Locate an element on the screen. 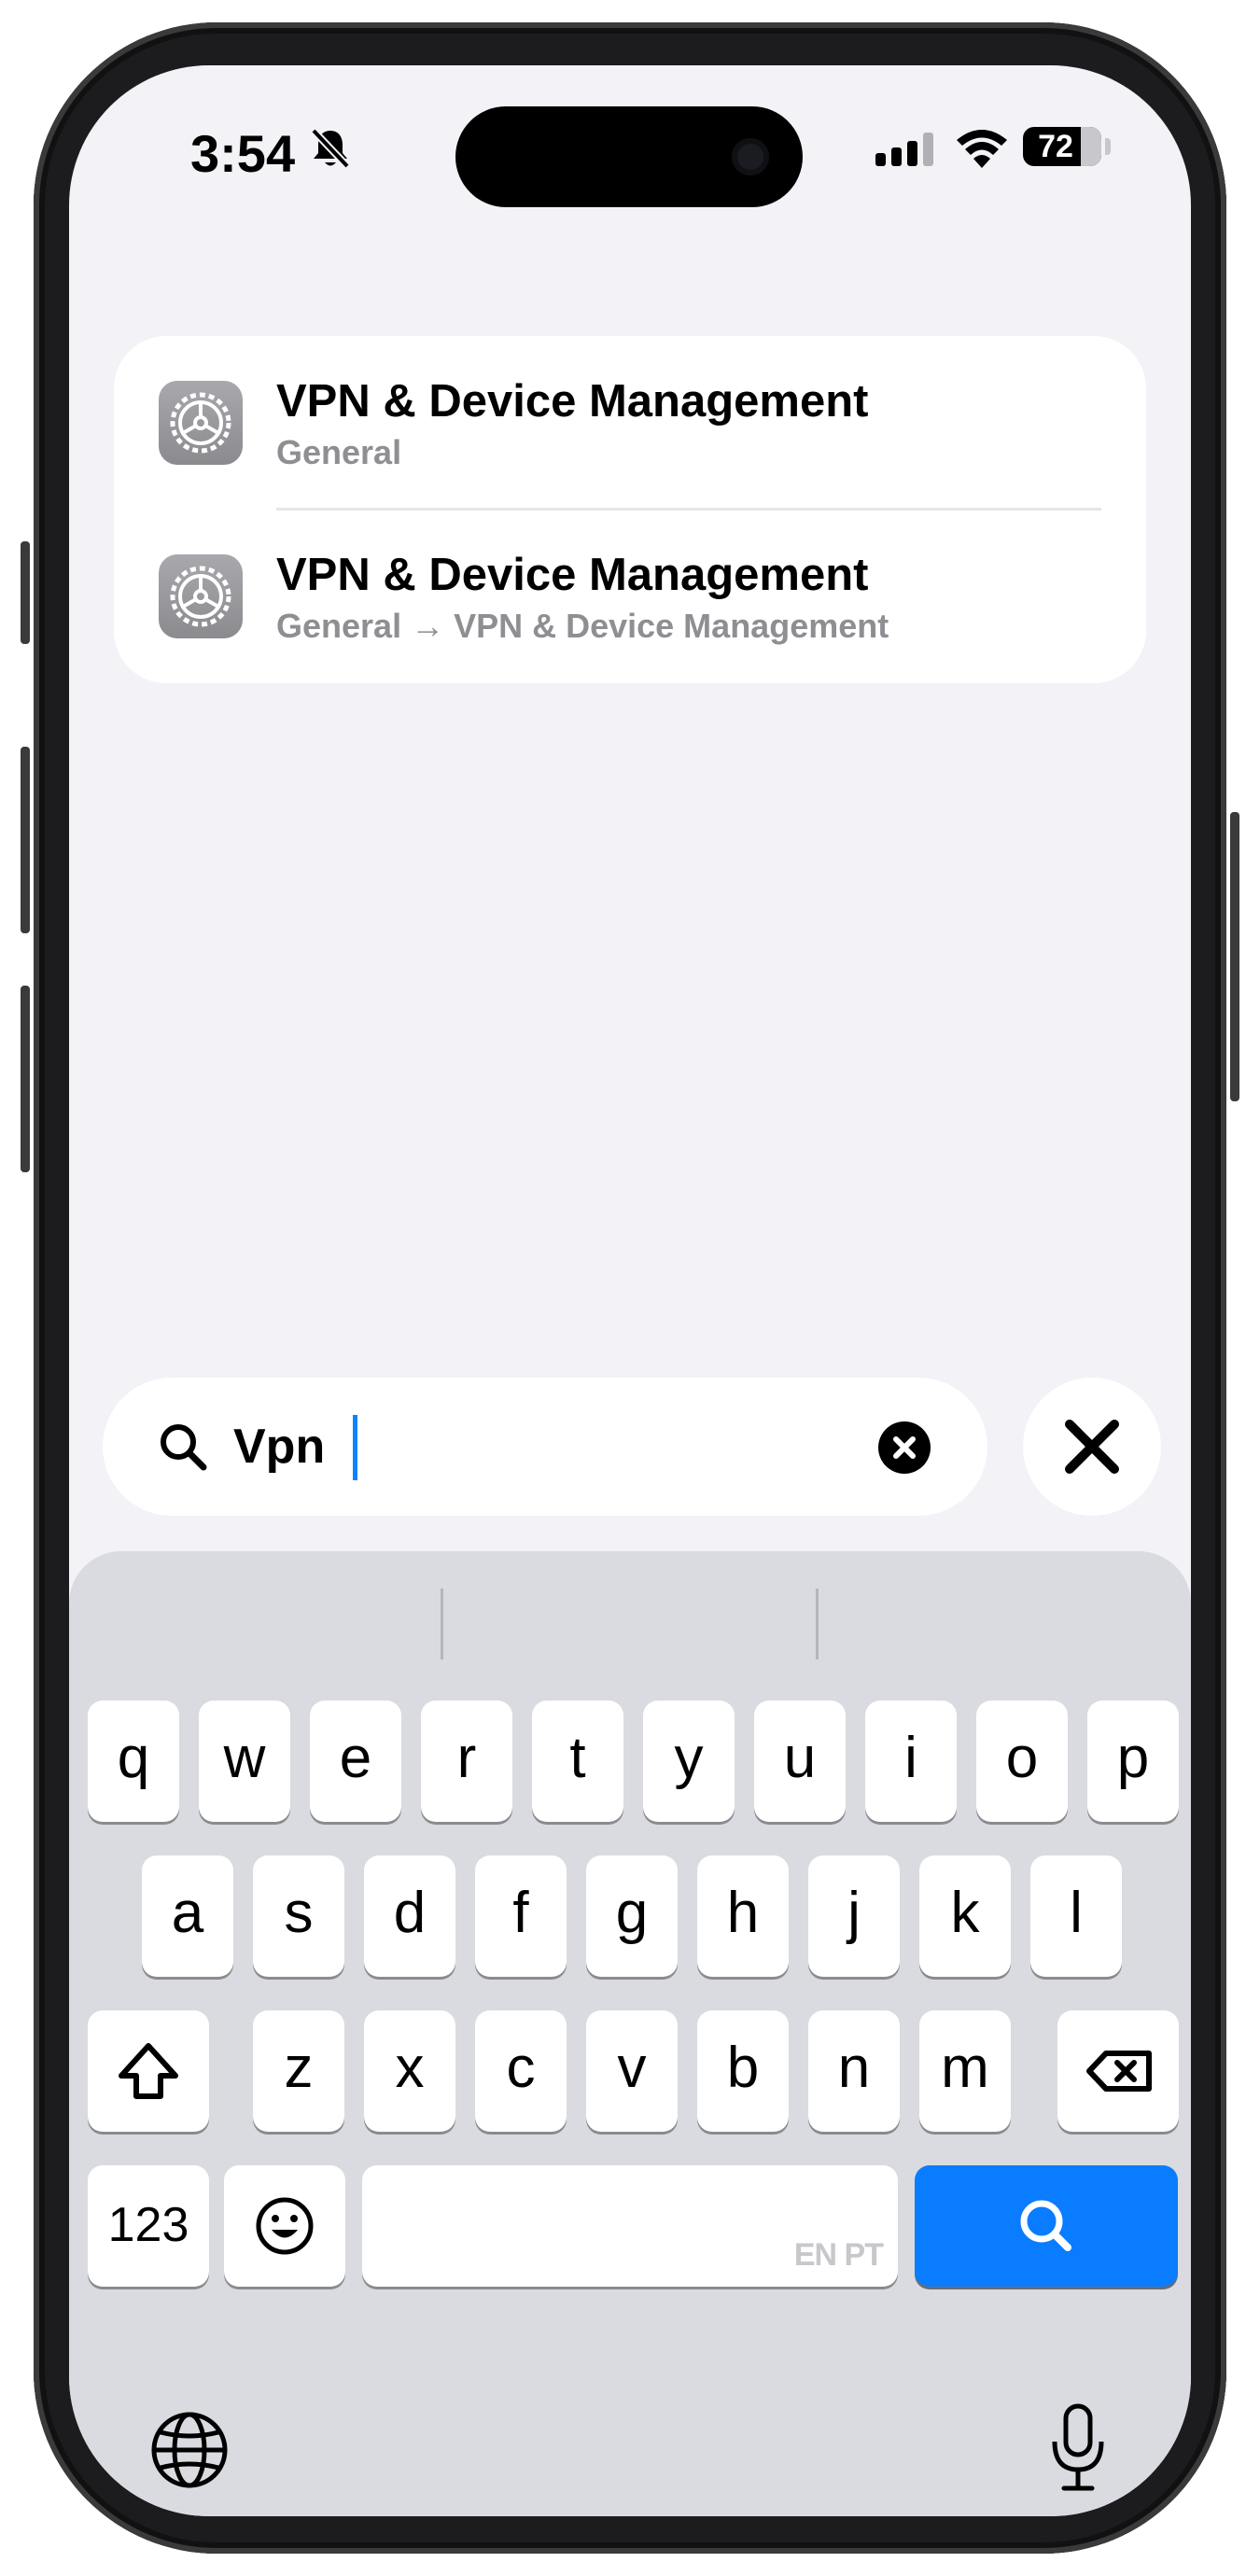 This screenshot has height=2576, width=1260. numbers-key: 123 is located at coordinates (148, 2226).